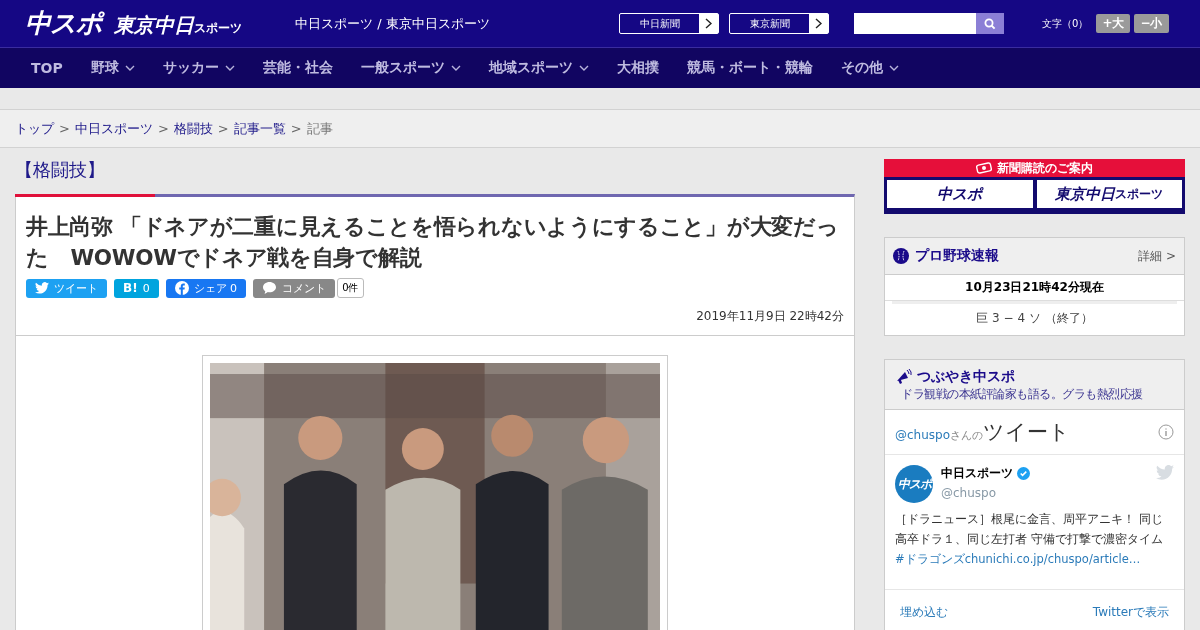 The image size is (1200, 630). I want to click on search-icon, so click(990, 23).